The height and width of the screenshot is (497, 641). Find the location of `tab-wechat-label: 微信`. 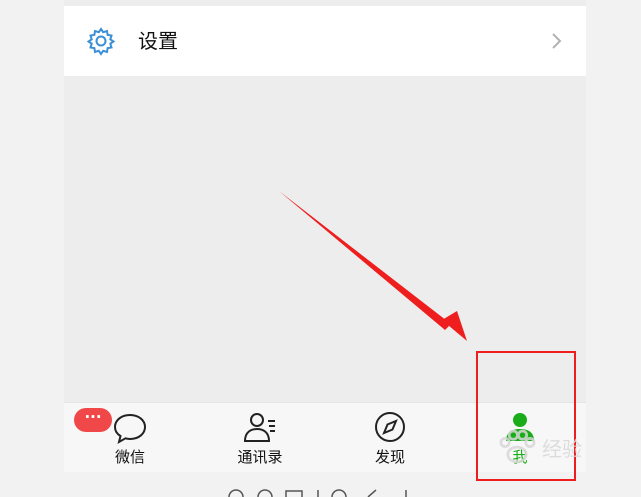

tab-wechat-label: 微信 is located at coordinates (129, 457).